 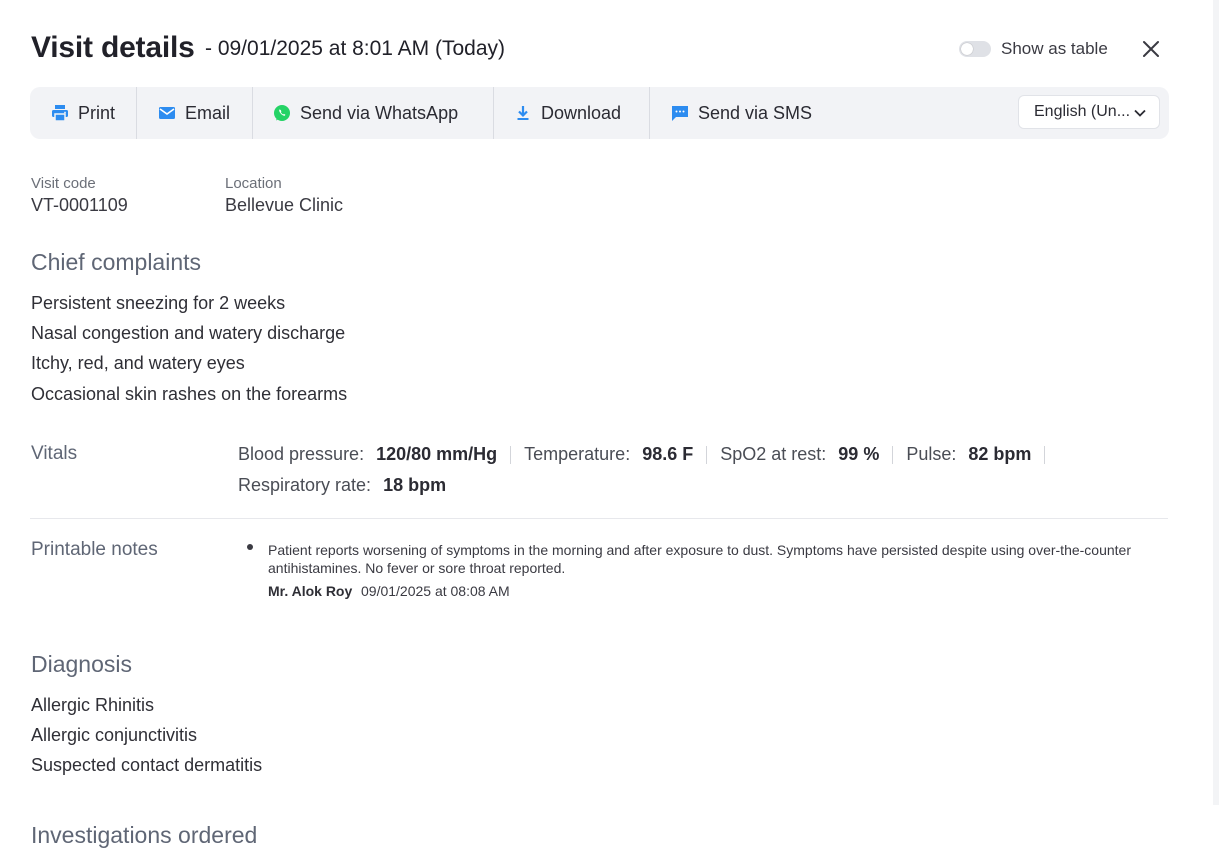 I want to click on location-value: Bellevue Clinic, so click(x=284, y=205).